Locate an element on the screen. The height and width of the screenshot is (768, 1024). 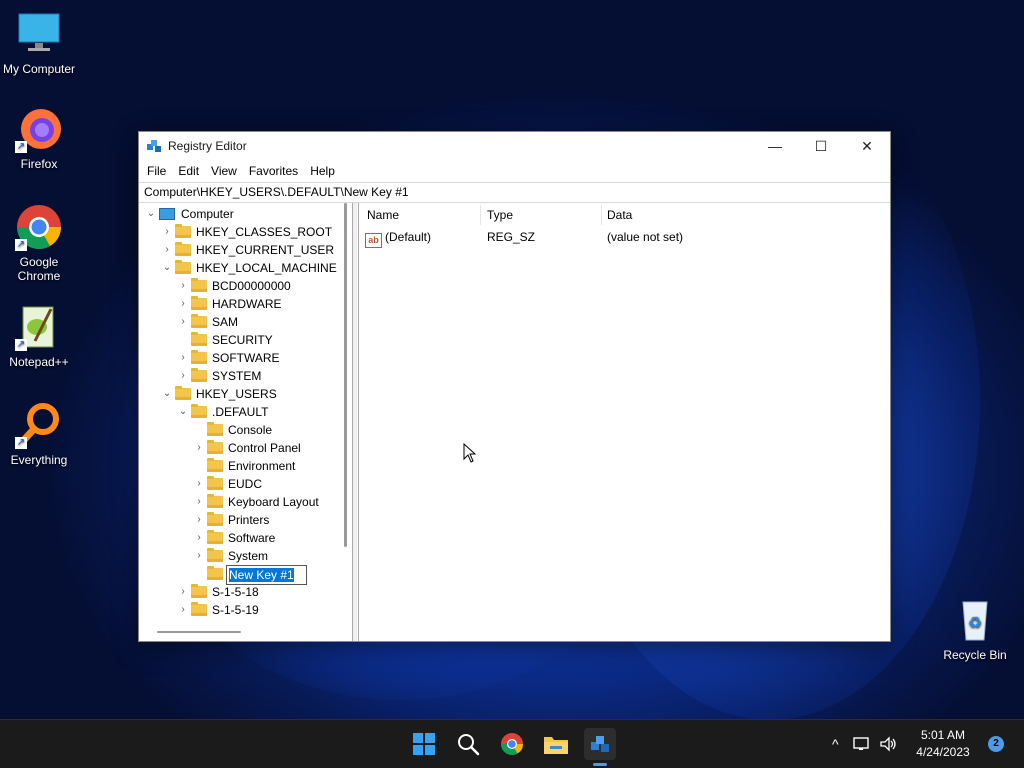
mouse-cursor-icon is located at coordinates (470, 454).